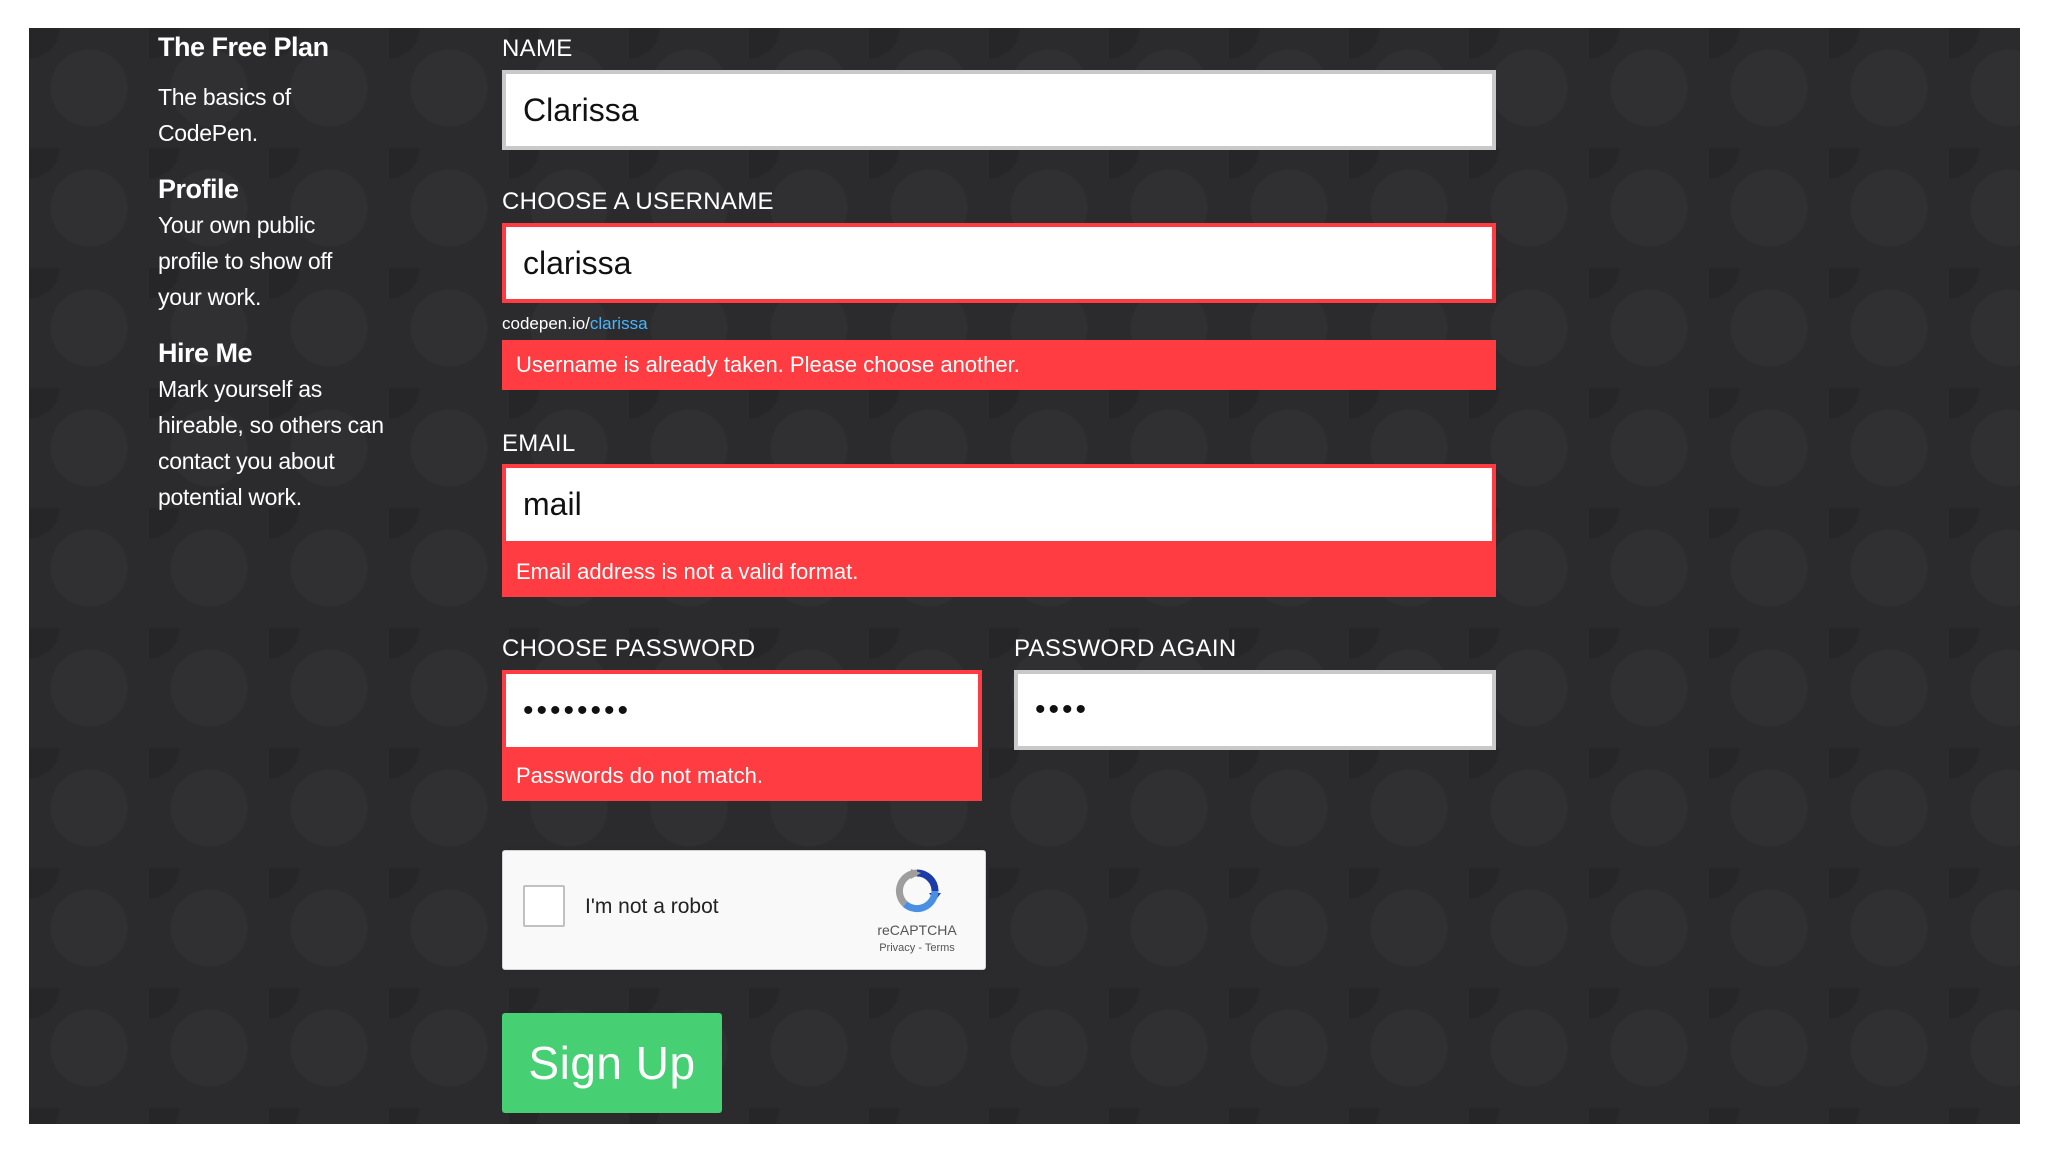 The height and width of the screenshot is (1152, 2048). Describe the element at coordinates (271, 425) in the screenshot. I see `hire-desc-line: hireable, so others can` at that location.